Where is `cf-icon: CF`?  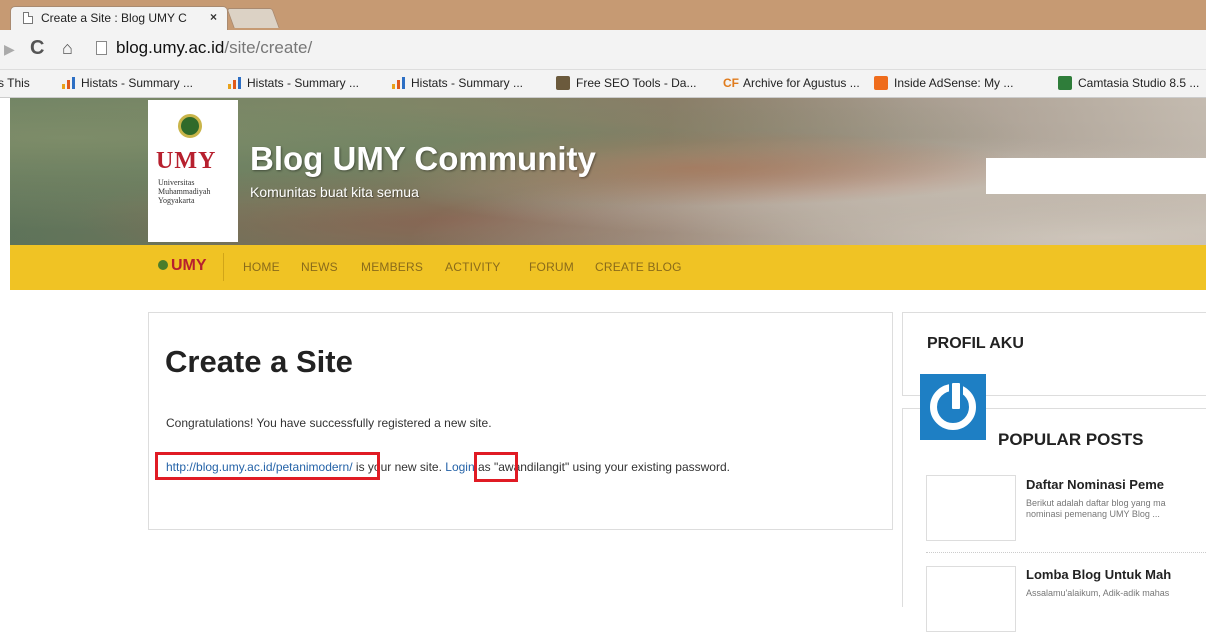
cf-icon: CF is located at coordinates (731, 83).